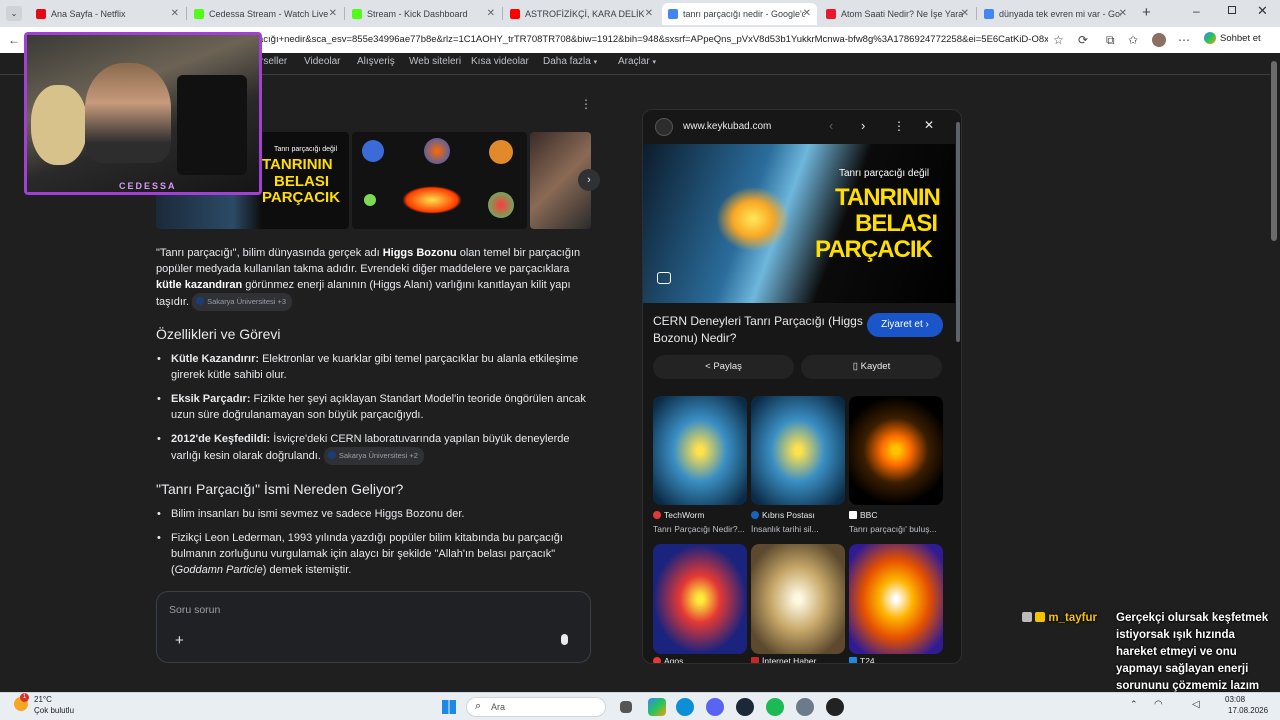 The image size is (1280, 720). Describe the element at coordinates (871, 367) in the screenshot. I see `save-button: ▯ Kaydet` at that location.